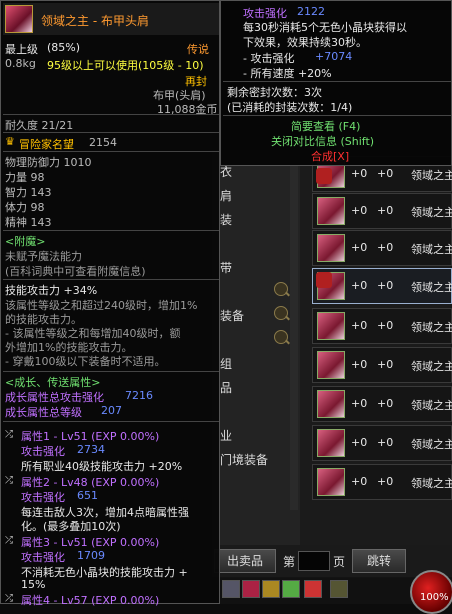 The width and height of the screenshot is (452, 614). What do you see at coordinates (324, 280) in the screenshot?
I see `red-badge-icon` at bounding box center [324, 280].